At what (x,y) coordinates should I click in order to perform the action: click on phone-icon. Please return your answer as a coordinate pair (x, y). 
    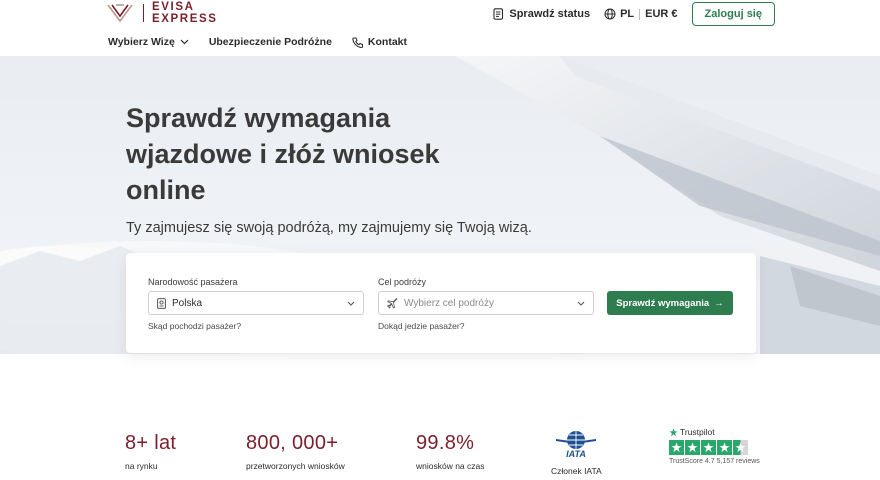
    Looking at the image, I should click on (357, 42).